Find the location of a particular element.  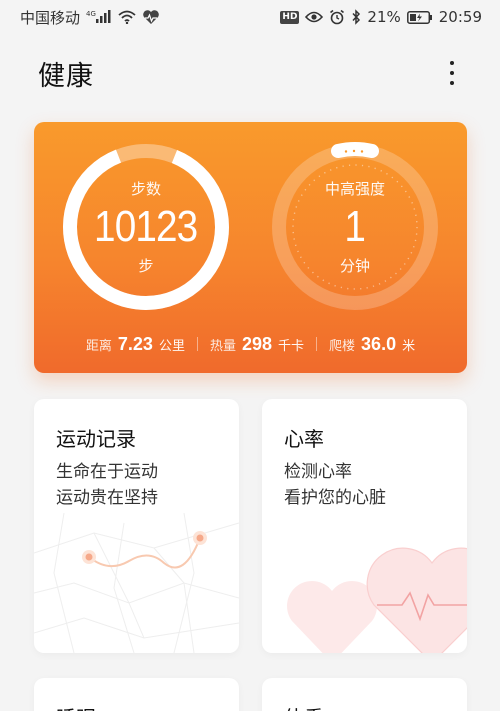

calories-stat: 热量 298 千卡 is located at coordinates (257, 344).